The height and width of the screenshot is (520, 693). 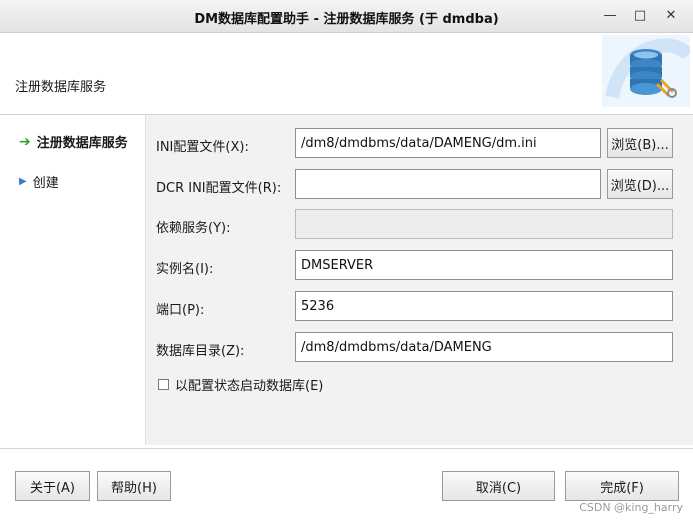 What do you see at coordinates (631, 507) in the screenshot?
I see `watermark: CSDN @king_harry` at bounding box center [631, 507].